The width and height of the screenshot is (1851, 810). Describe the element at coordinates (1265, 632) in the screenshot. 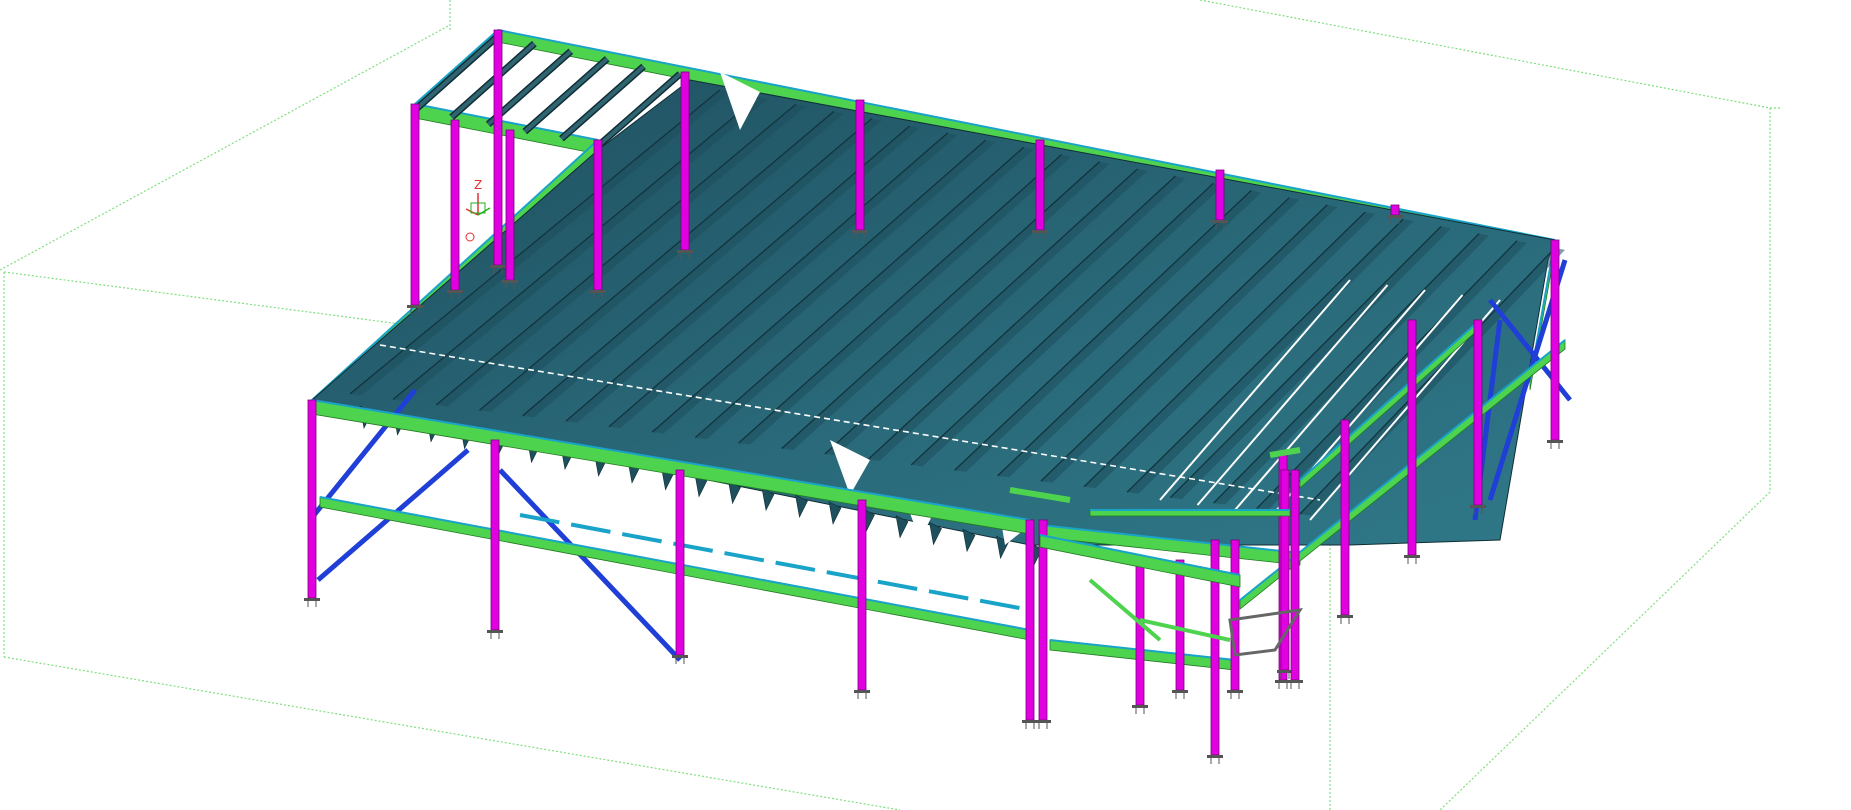

I see `stair-landing-frame` at that location.